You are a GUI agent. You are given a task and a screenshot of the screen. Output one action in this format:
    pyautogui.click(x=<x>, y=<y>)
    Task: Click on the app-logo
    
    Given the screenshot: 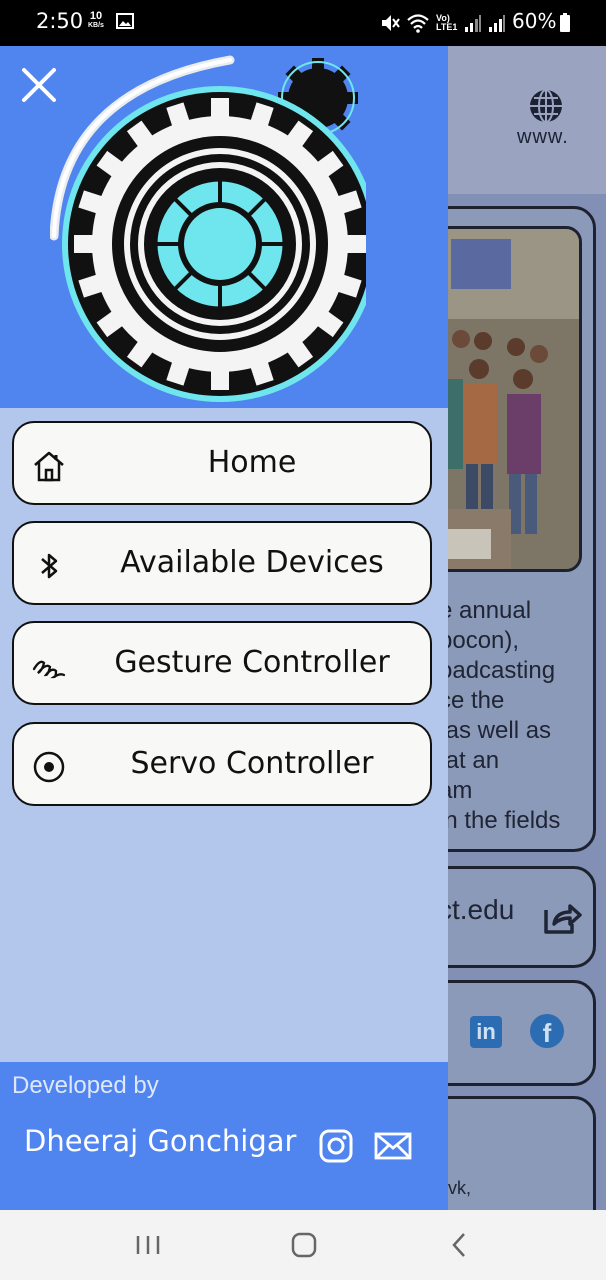 What is the action you would take?
    pyautogui.click(x=208, y=228)
    